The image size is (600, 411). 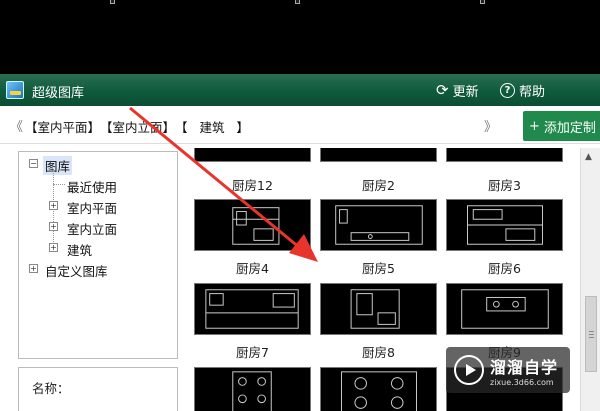 I want to click on thumbnail-label: 厨房2, so click(x=378, y=185).